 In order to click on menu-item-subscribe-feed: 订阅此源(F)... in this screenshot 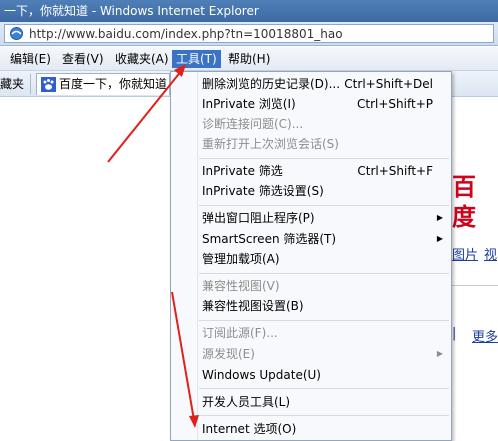, I will do `click(311, 333)`.